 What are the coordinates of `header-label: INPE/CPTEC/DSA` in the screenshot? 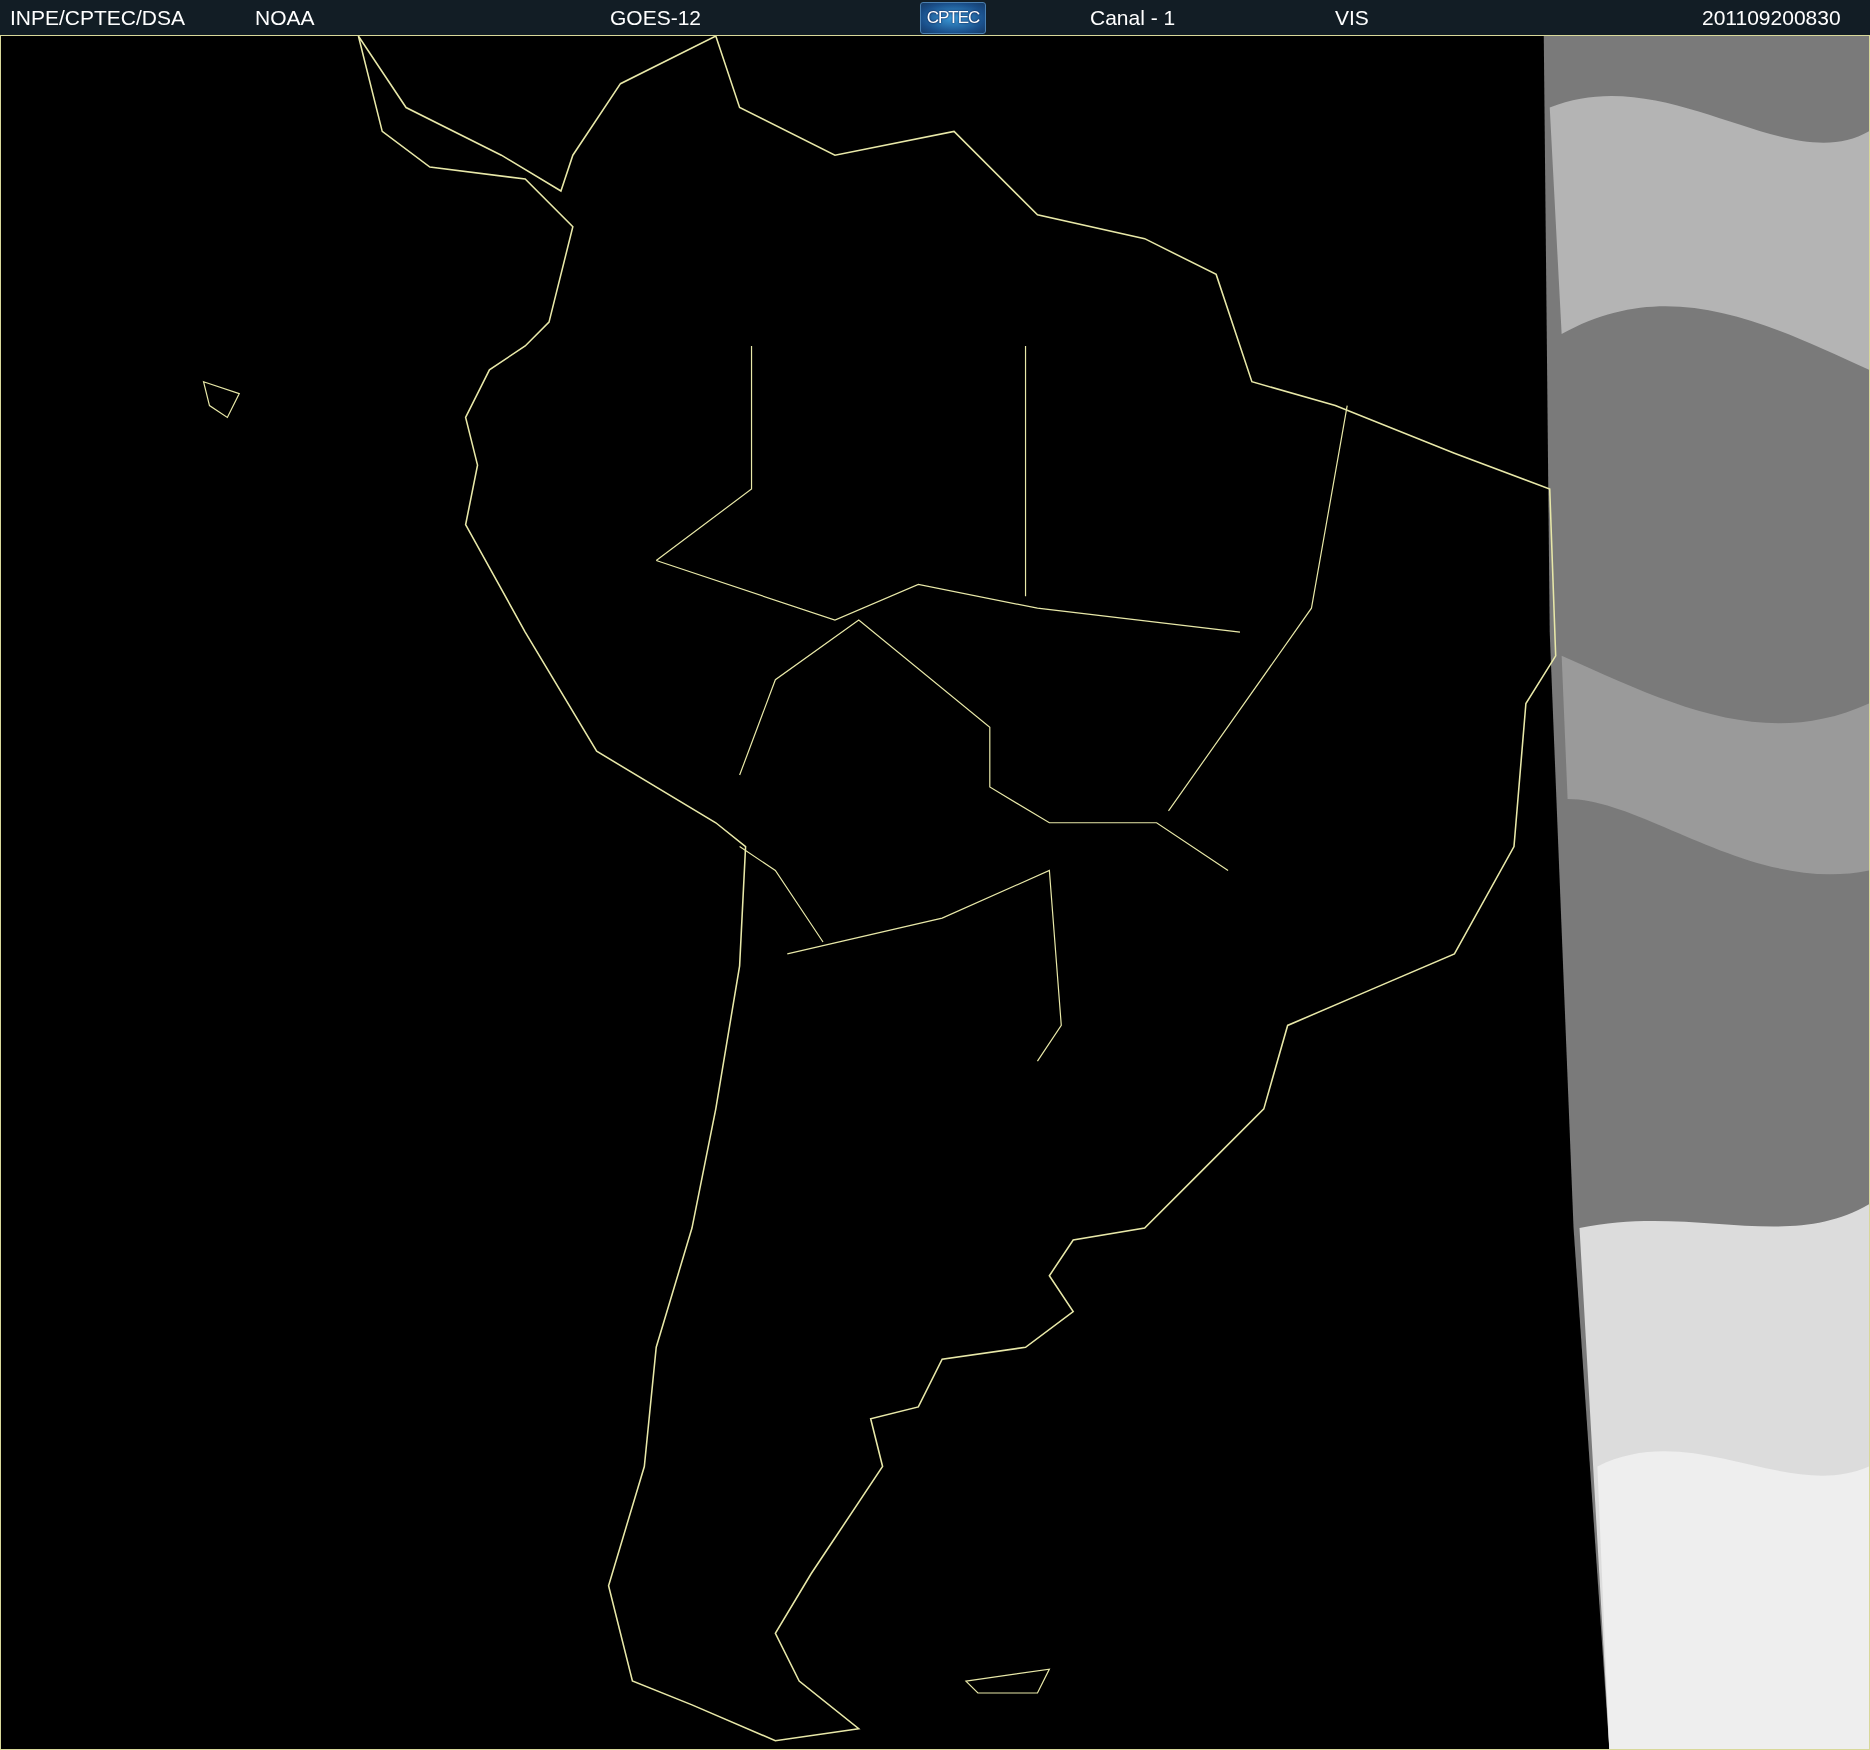 It's located at (98, 17).